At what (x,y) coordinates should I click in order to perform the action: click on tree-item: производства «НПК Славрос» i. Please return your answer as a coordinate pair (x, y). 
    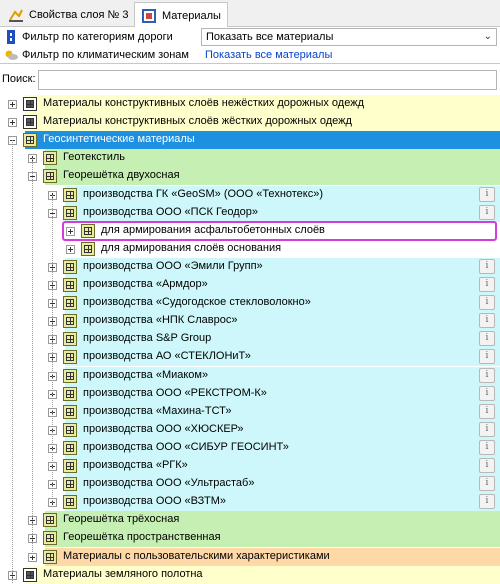
    Looking at the image, I should click on (282, 321).